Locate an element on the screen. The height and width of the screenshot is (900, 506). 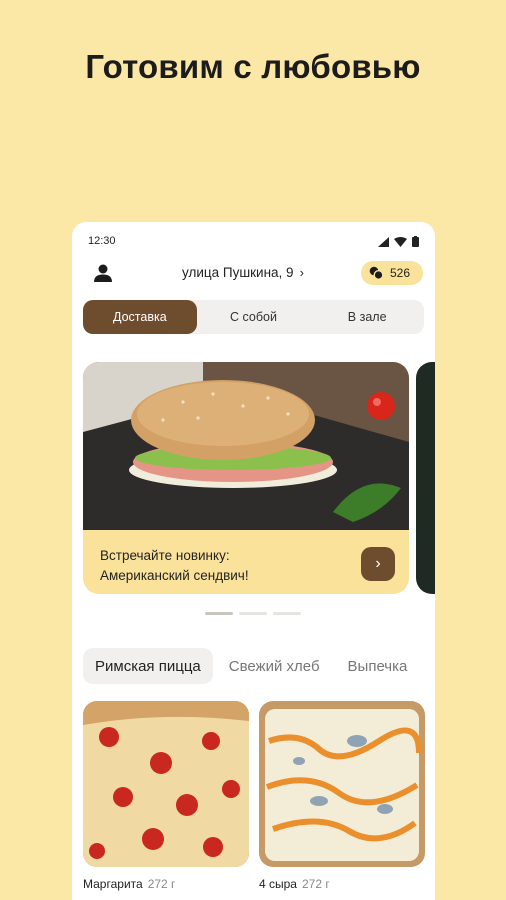
category-tabs: Римская пицца Свежий хлеб Выпечка is located at coordinates (251, 666).